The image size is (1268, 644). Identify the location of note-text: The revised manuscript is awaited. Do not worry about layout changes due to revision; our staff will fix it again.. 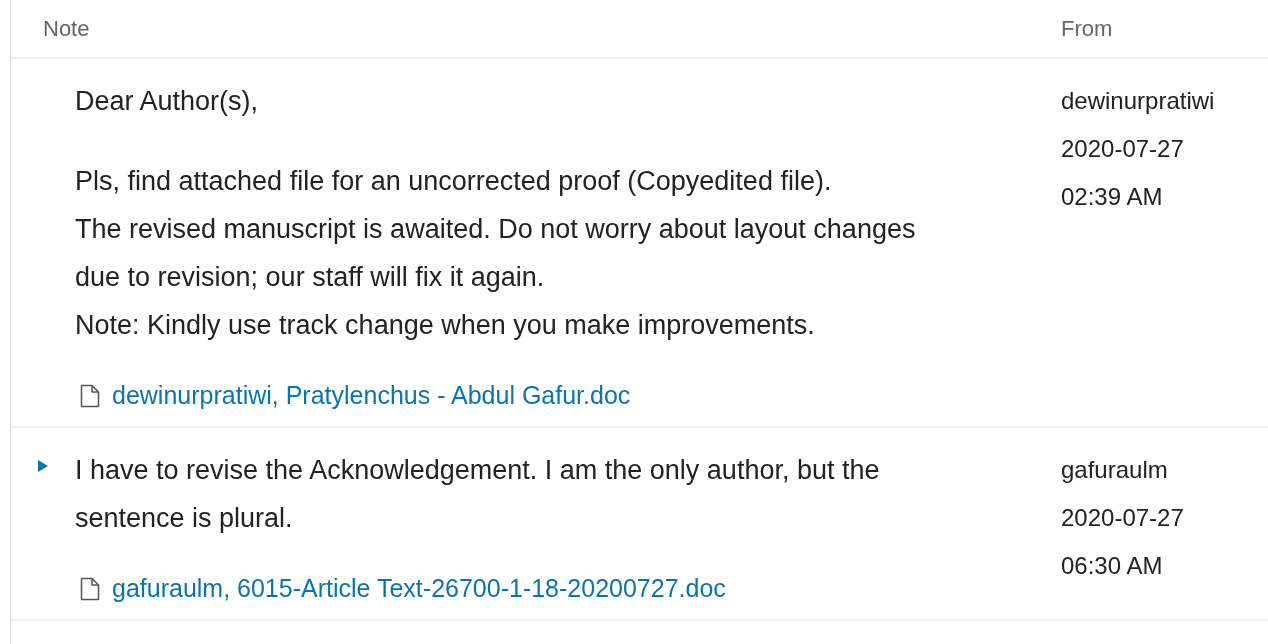
(496, 253).